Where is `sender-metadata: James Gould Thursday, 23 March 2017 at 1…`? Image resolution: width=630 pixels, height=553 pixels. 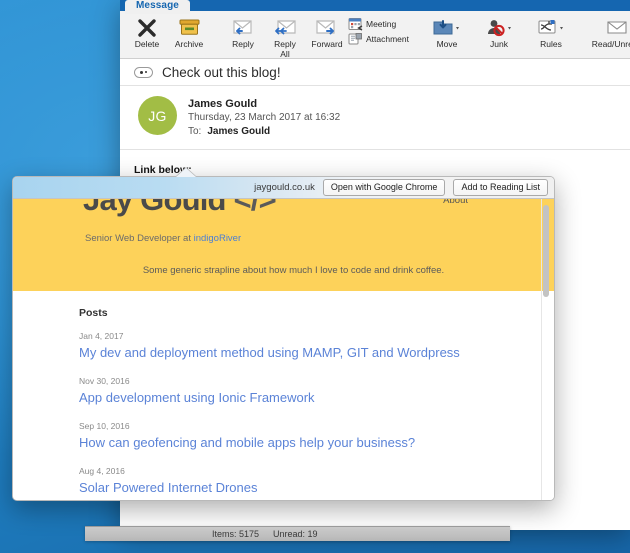 sender-metadata: James Gould Thursday, 23 March 2017 at 1… is located at coordinates (264, 117).